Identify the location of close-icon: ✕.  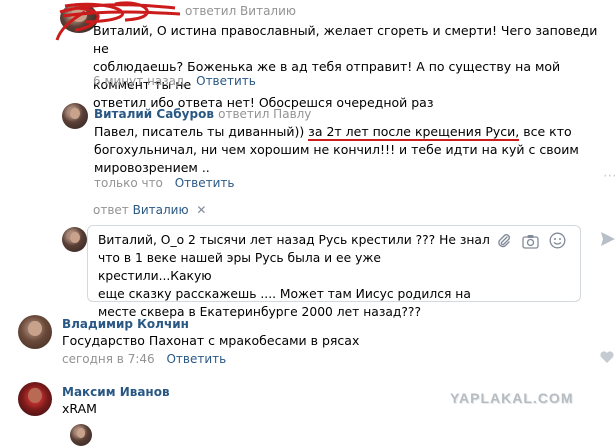
(201, 210).